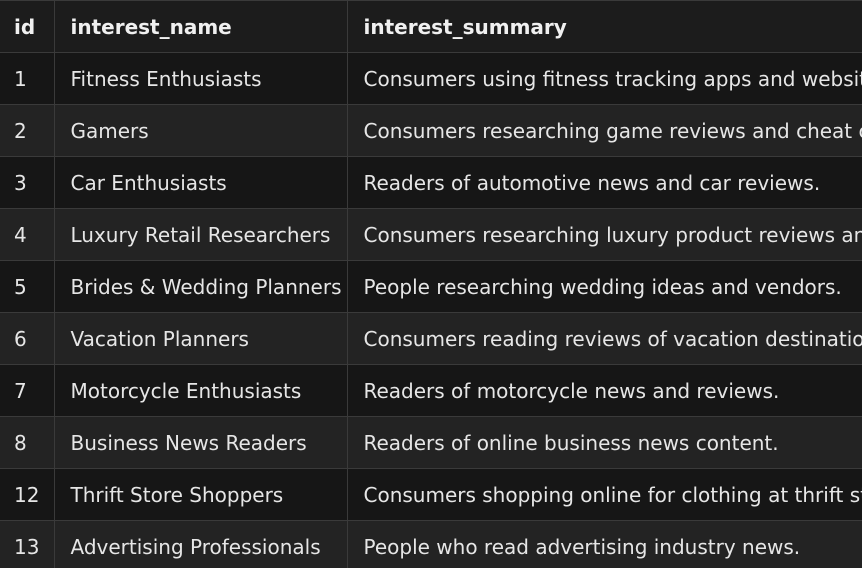 The width and height of the screenshot is (862, 568). I want to click on cell-id: 5, so click(27, 286).